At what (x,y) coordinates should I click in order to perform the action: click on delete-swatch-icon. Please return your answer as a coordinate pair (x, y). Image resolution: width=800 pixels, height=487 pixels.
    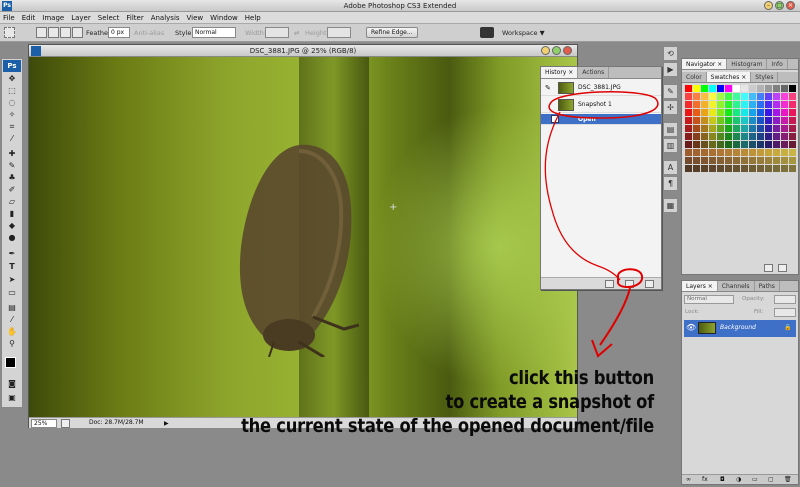
    Looking at the image, I should click on (782, 268).